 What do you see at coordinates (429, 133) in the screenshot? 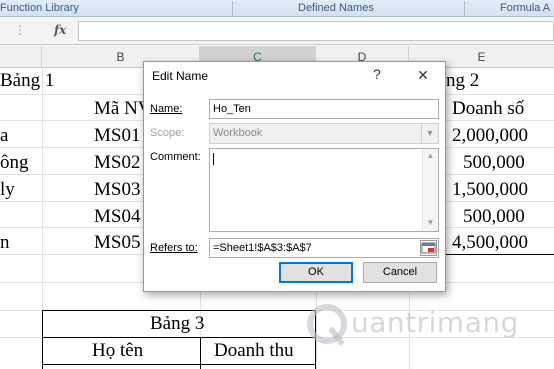
I see `chevron-down-icon: ▼` at bounding box center [429, 133].